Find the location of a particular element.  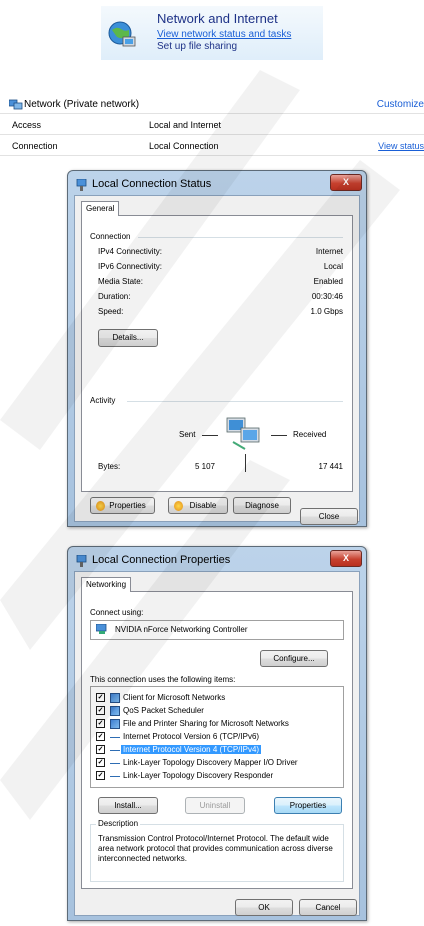

status-row-label: Media State: is located at coordinates (120, 281).